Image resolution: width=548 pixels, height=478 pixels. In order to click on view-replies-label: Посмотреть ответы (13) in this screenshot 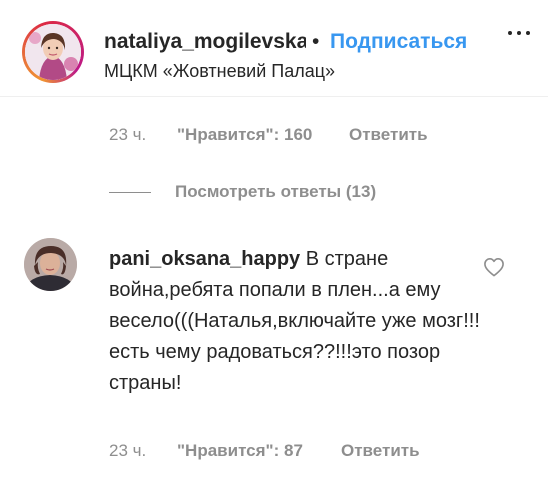, I will do `click(276, 191)`.